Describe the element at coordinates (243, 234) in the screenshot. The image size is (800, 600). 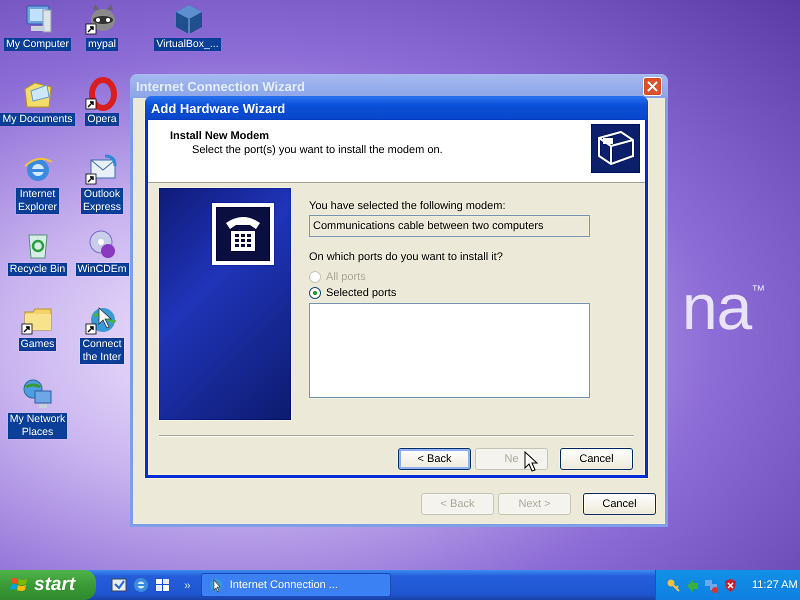
I see `telephone-icon` at that location.